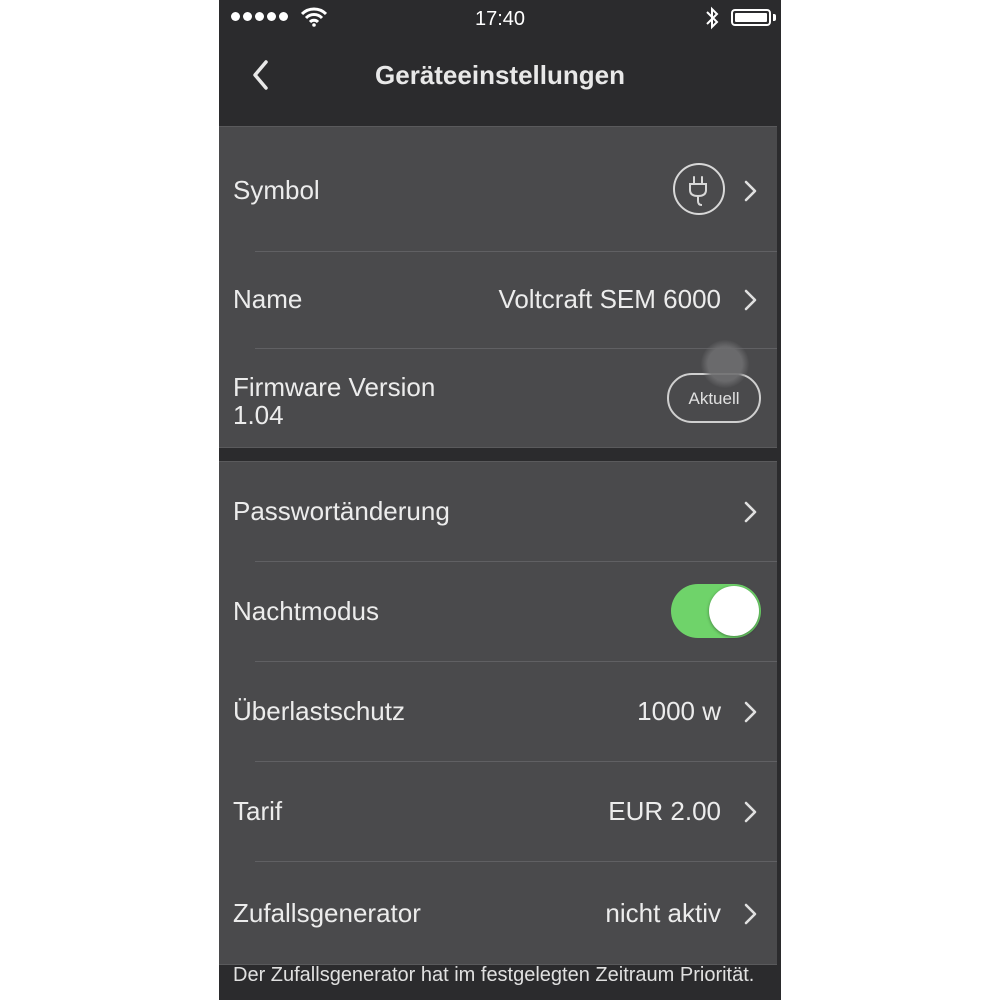 This screenshot has width=1000, height=1000. What do you see at coordinates (306, 611) in the screenshot?
I see `night-mode-label: Nachtmodus` at bounding box center [306, 611].